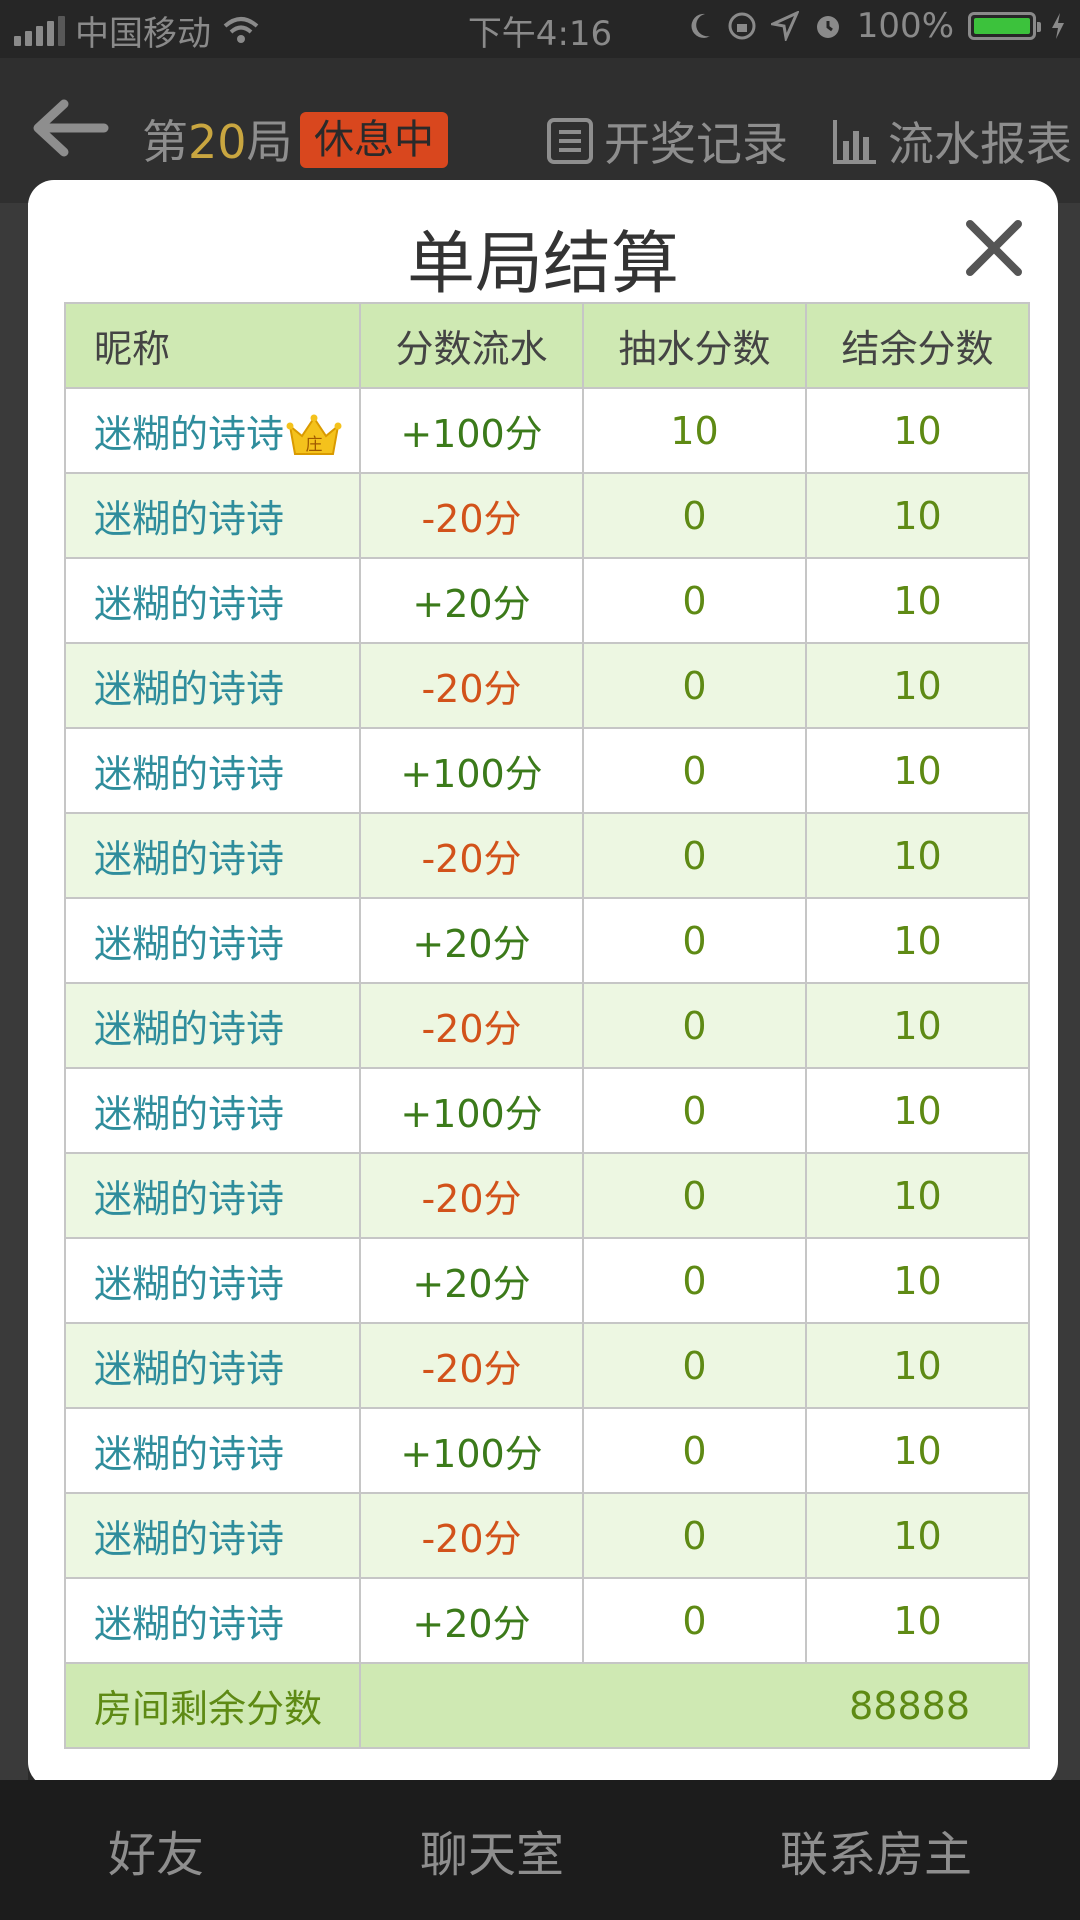  What do you see at coordinates (905, 26) in the screenshot?
I see `battery-percent: 100%` at bounding box center [905, 26].